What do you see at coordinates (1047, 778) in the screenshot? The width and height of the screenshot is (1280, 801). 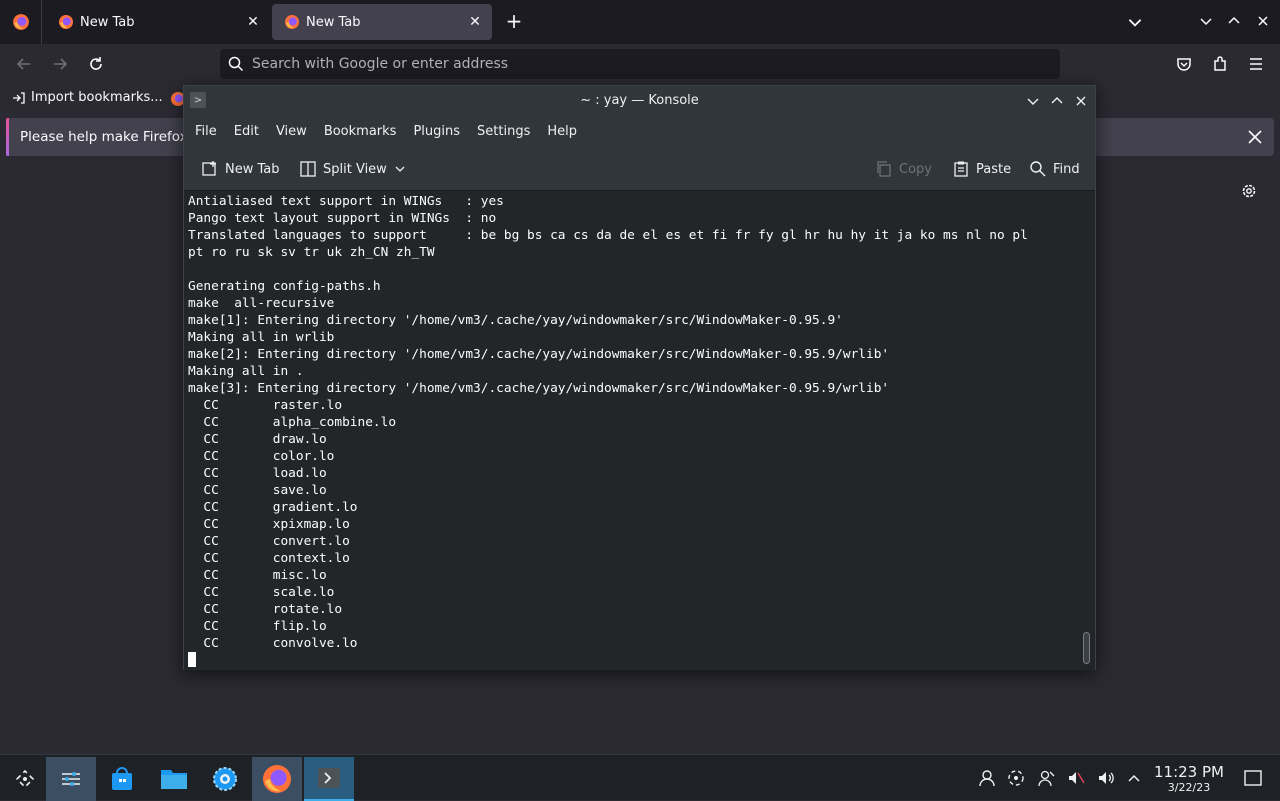 I see `user-switch-icon` at bounding box center [1047, 778].